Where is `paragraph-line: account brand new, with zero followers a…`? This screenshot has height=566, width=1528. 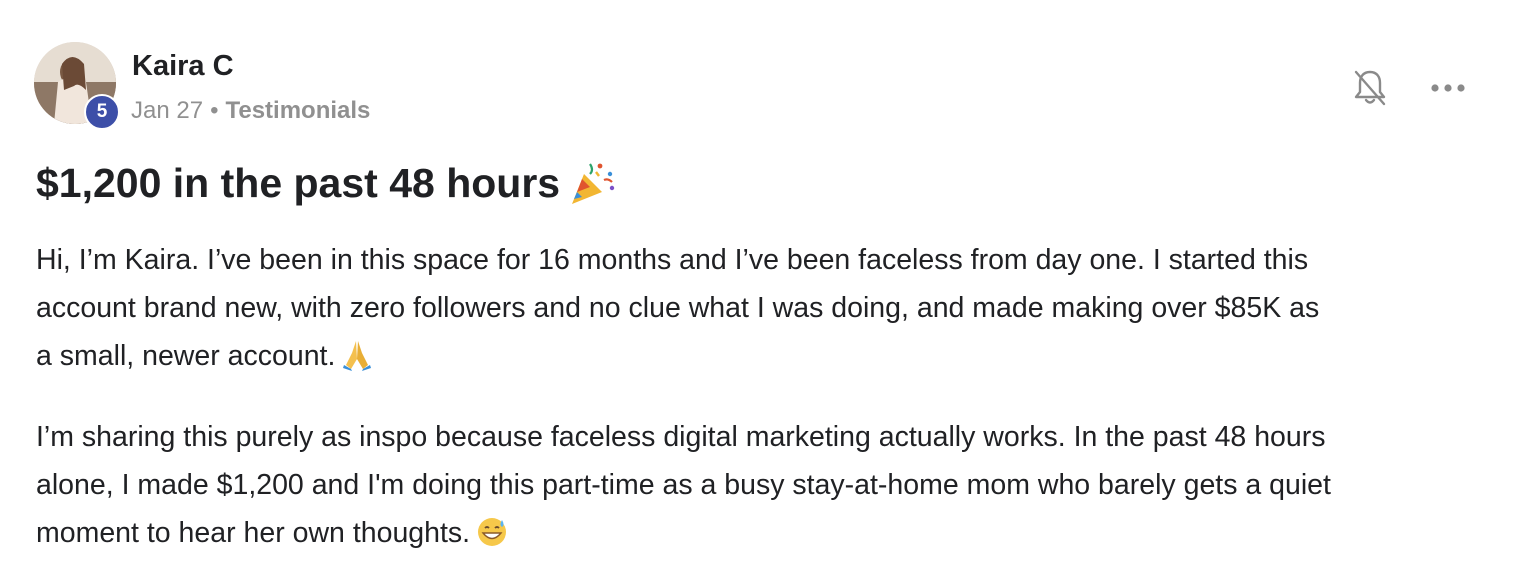
paragraph-line: account brand new, with zero followers a… is located at coordinates (678, 308).